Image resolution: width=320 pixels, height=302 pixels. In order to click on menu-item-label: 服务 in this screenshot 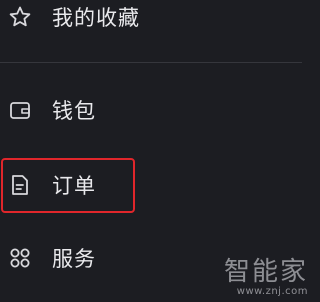, I will do `click(74, 259)`.